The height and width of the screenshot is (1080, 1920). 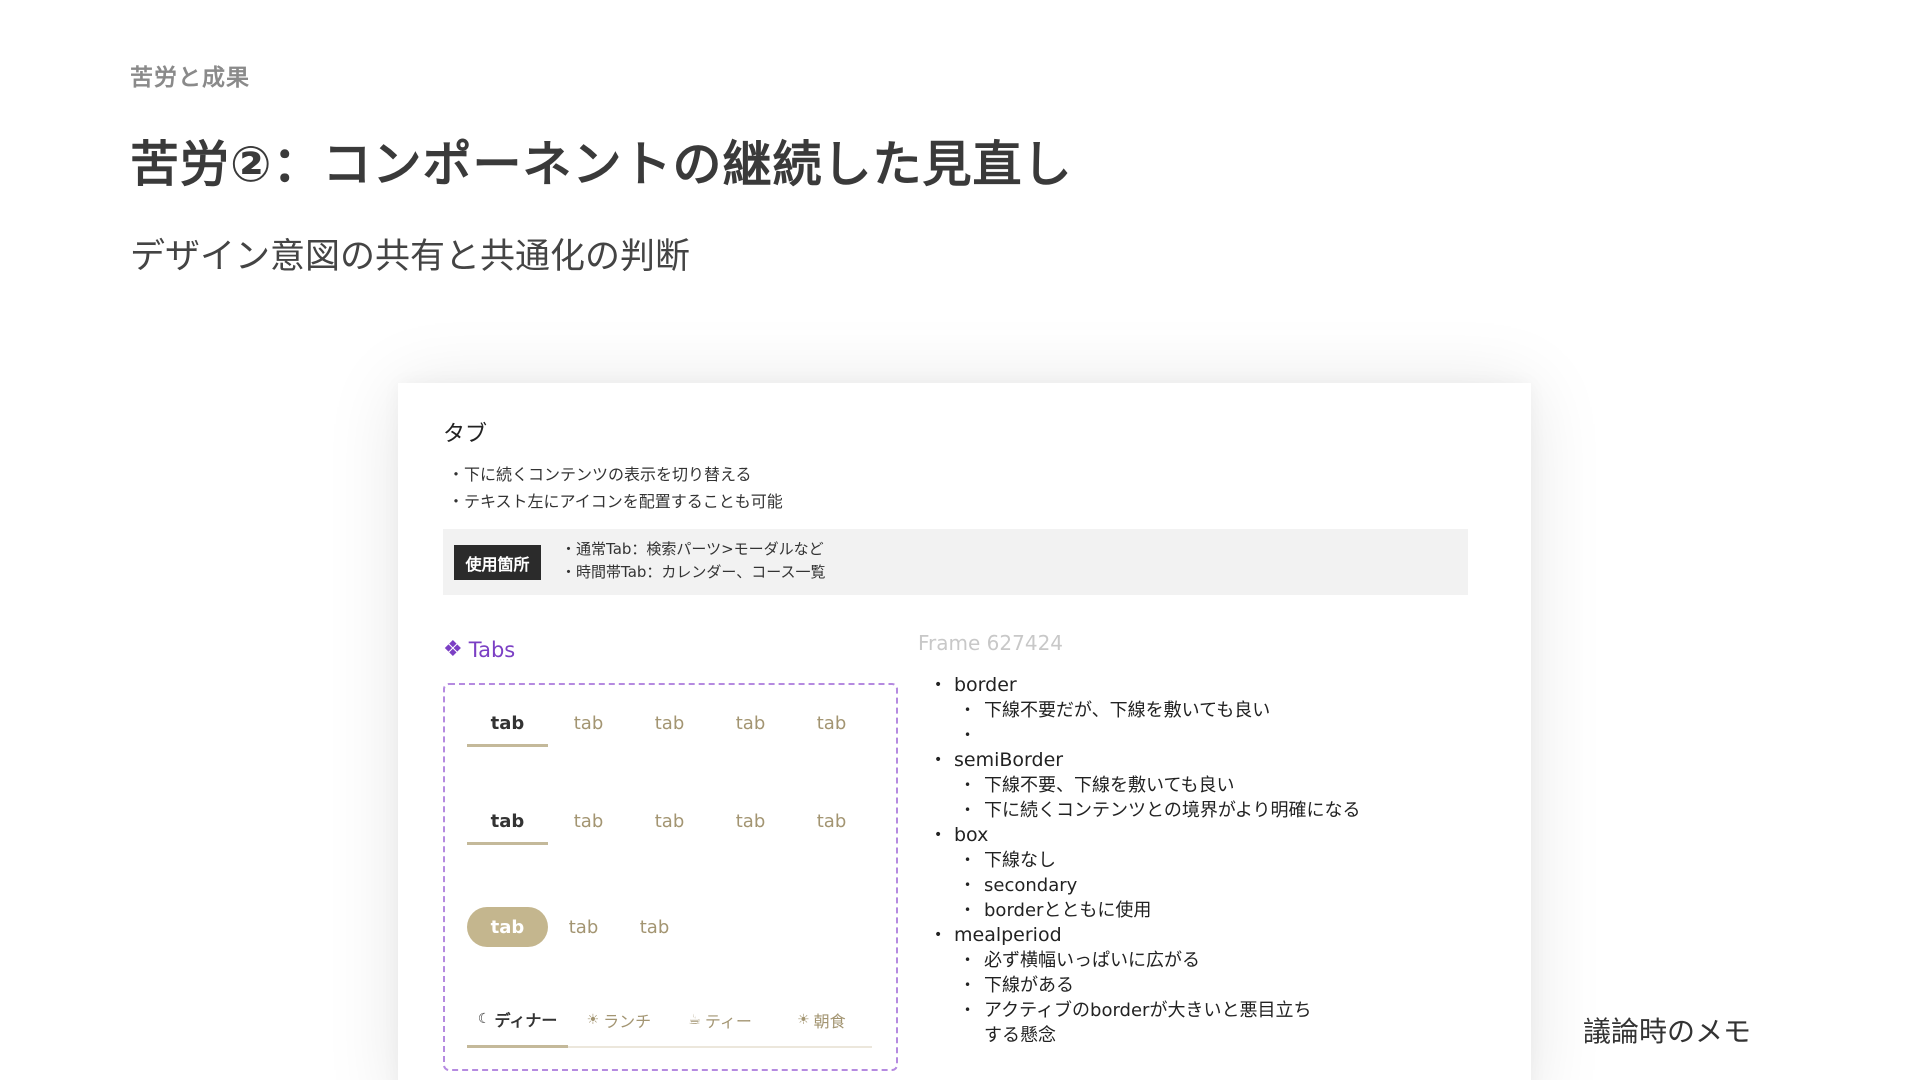 I want to click on tab-pill-active: tab, so click(x=507, y=927).